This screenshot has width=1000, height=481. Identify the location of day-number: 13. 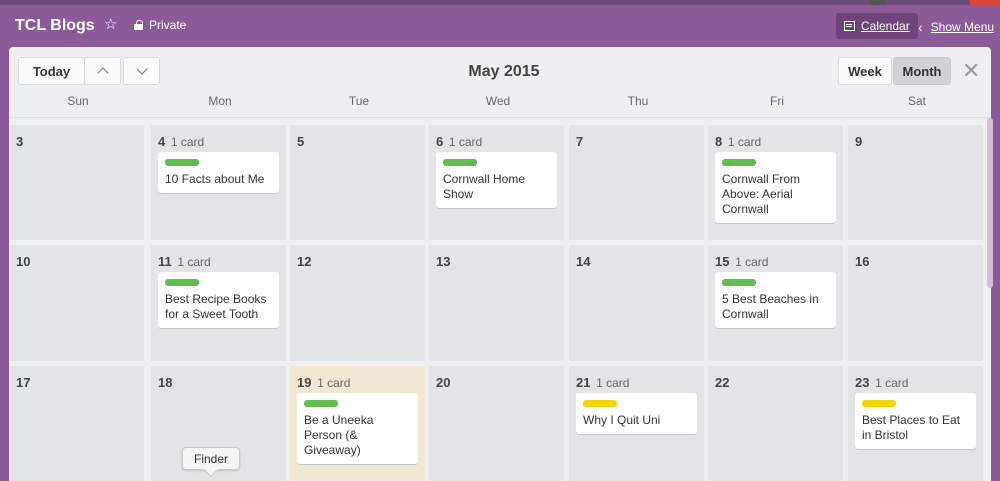
(443, 261).